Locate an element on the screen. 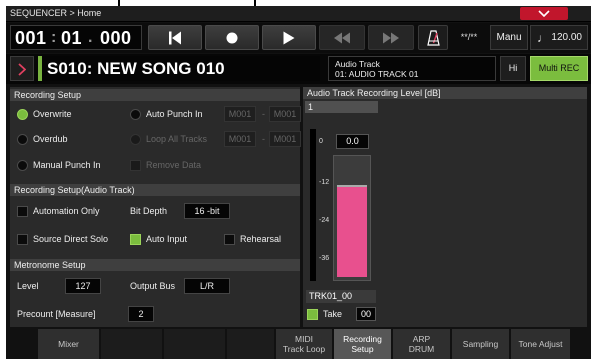  track-select: Audio Track 01: AUDIO TRACK 01 is located at coordinates (412, 68).